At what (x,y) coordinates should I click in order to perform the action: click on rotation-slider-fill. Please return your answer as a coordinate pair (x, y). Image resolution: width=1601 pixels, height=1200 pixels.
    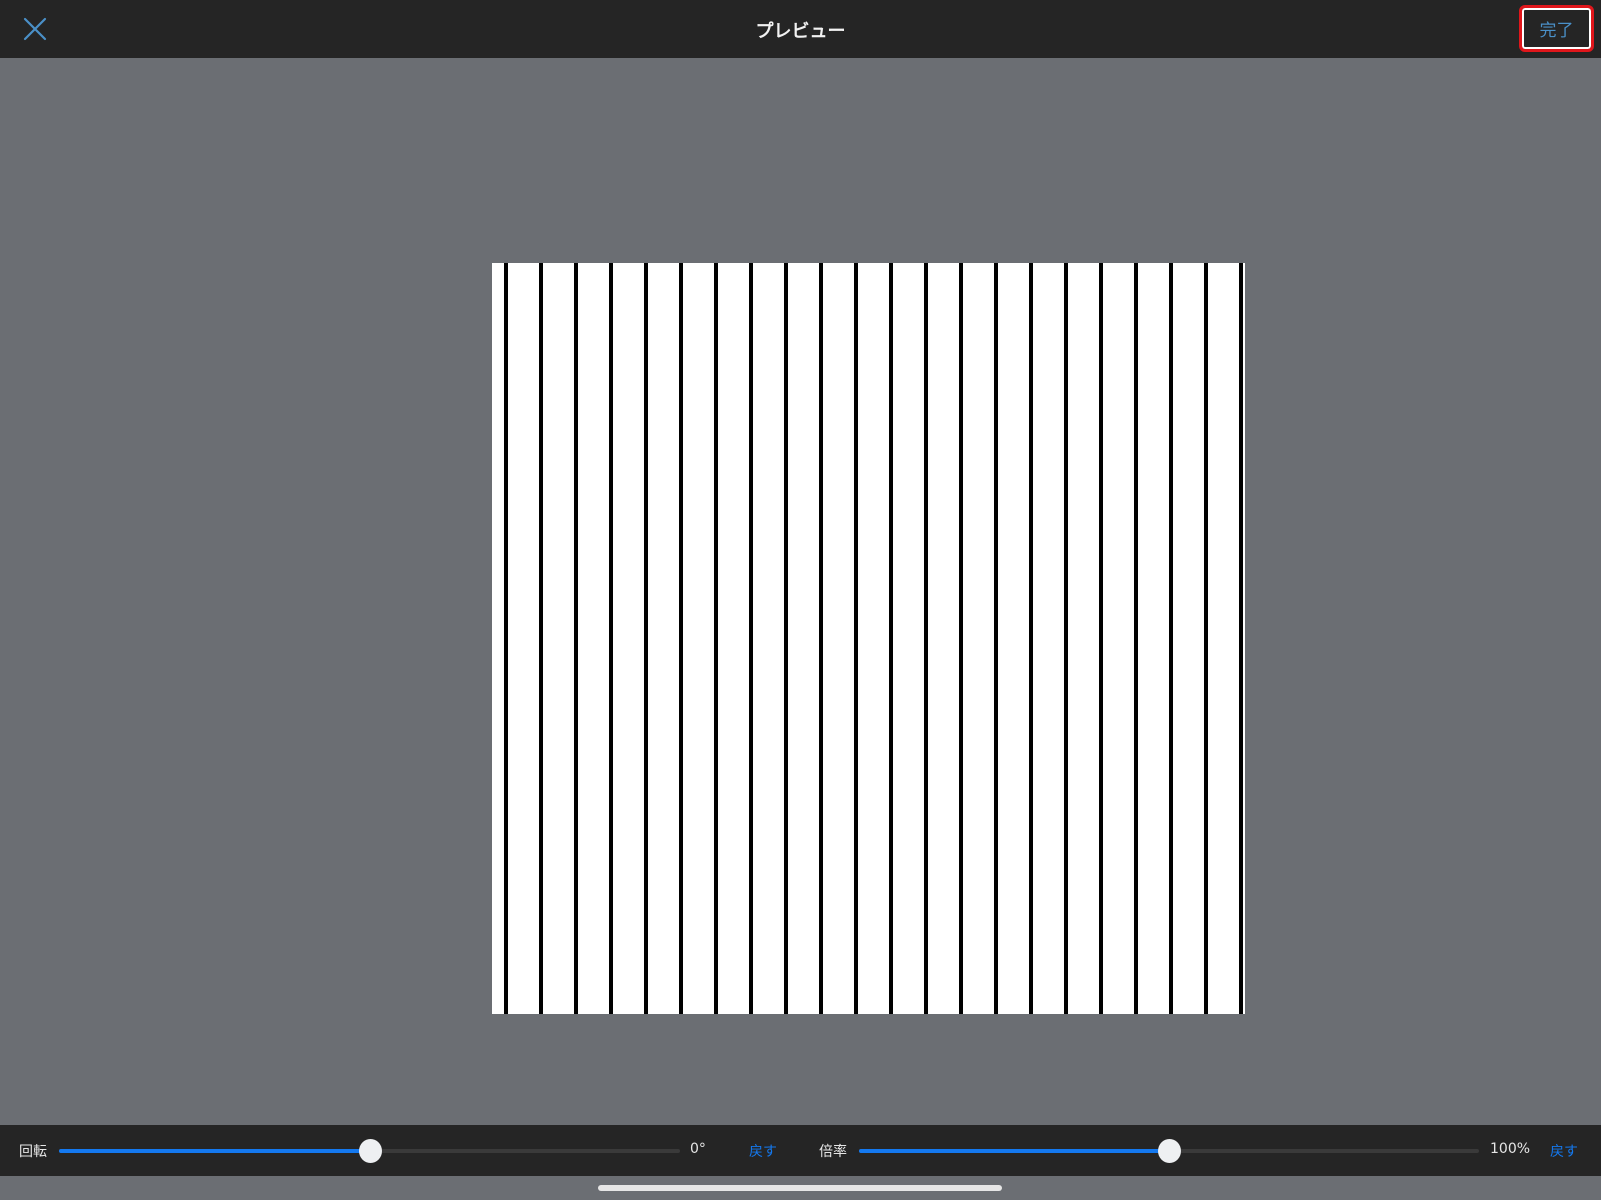
    Looking at the image, I should click on (214, 1151).